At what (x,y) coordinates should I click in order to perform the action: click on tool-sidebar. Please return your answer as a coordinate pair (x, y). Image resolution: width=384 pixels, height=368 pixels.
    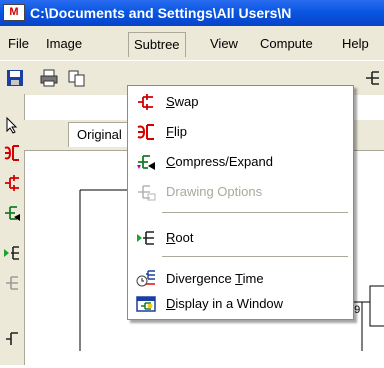
    Looking at the image, I should click on (12, 229).